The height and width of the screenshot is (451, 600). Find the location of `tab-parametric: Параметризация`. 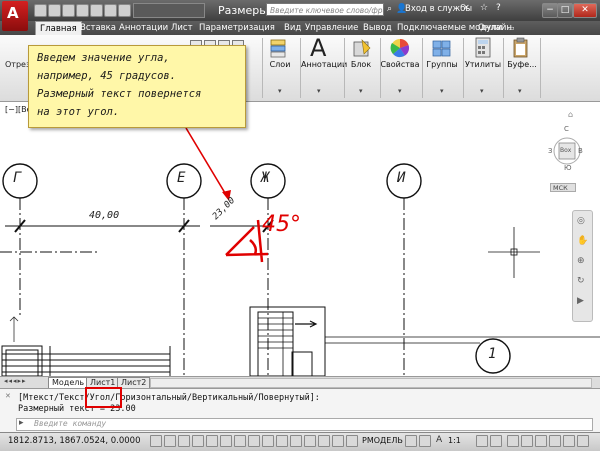

tab-parametric: Параметризация is located at coordinates (237, 28).